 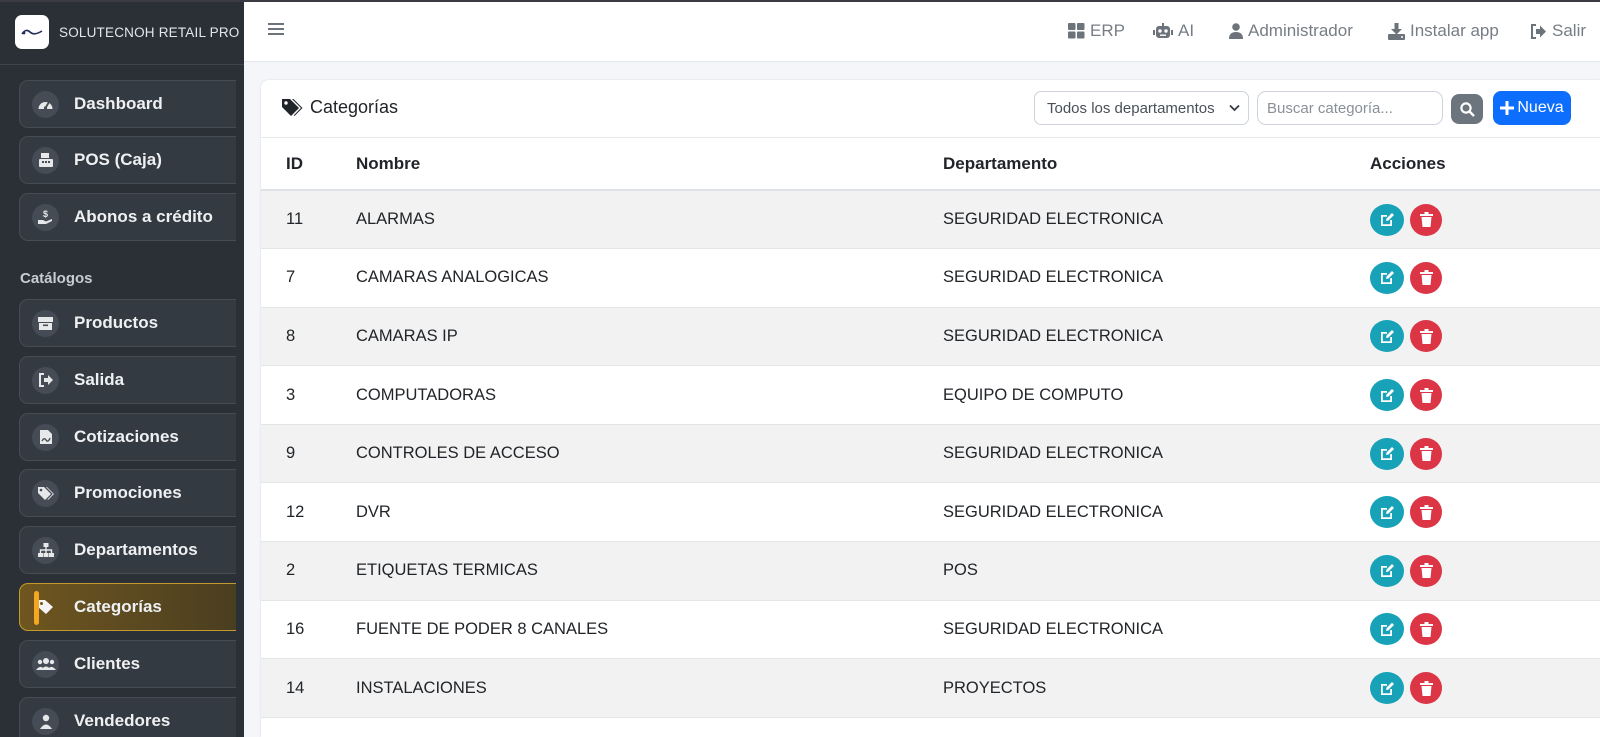 I want to click on robot-icon, so click(x=1163, y=30).